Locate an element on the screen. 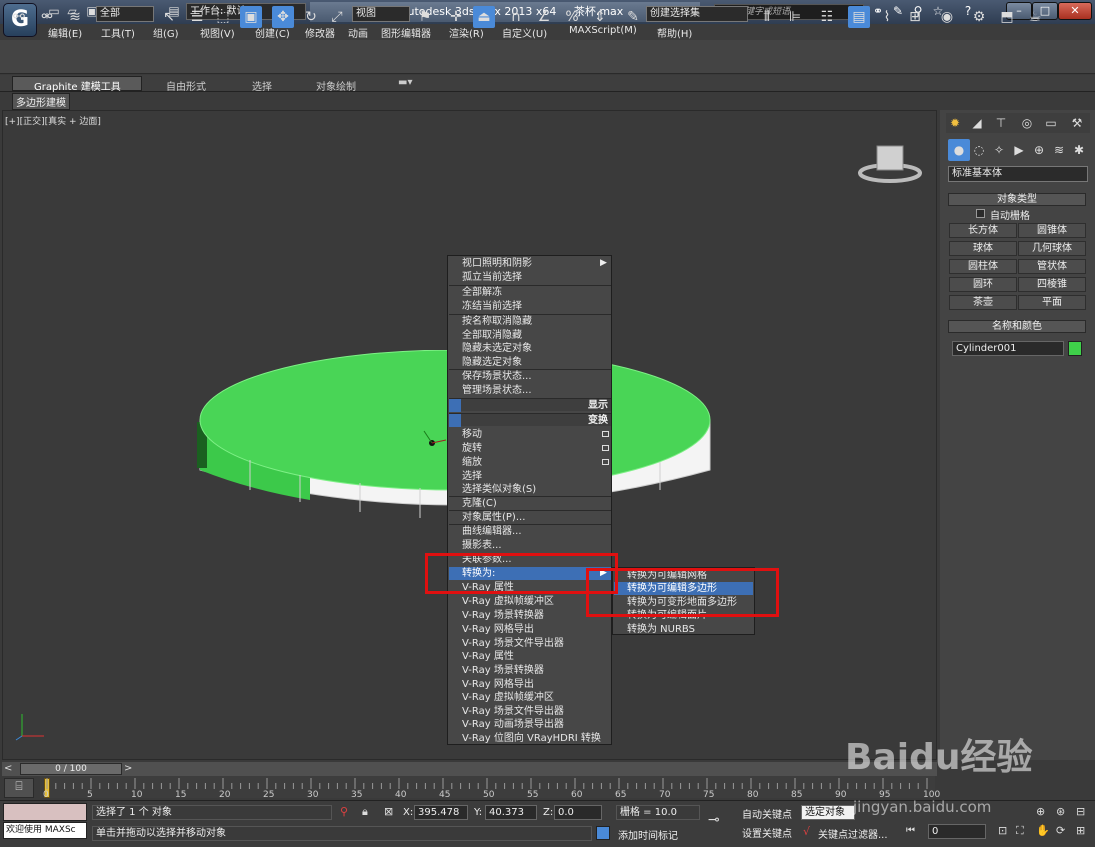  render-setup-icon: ⚙ is located at coordinates (979, 17).